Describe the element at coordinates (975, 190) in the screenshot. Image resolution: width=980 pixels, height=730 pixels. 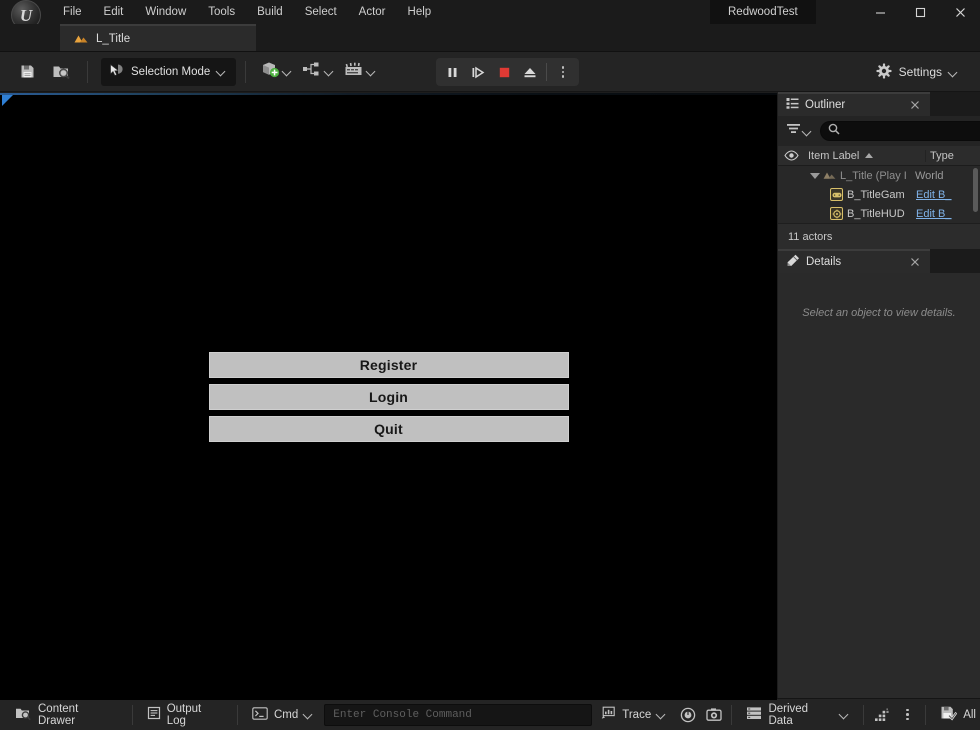
I see `outliner-scrollbar` at that location.